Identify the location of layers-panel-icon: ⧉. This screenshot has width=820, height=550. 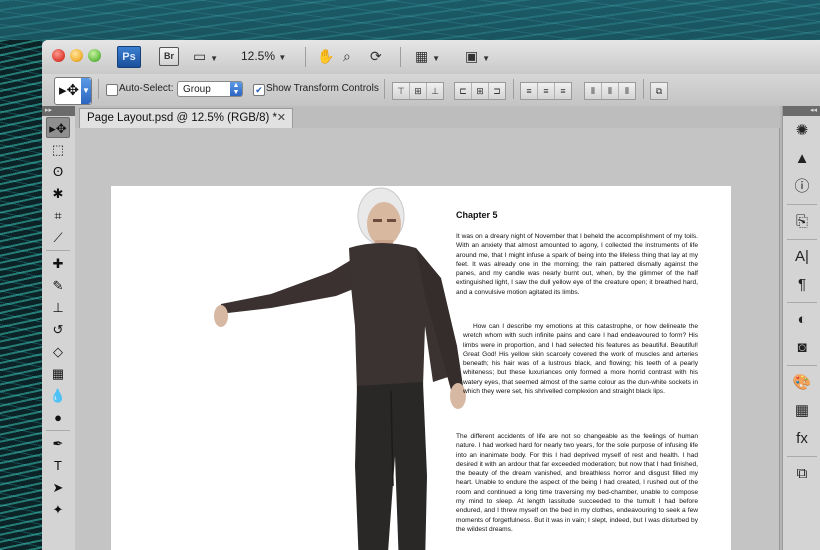
(802, 474).